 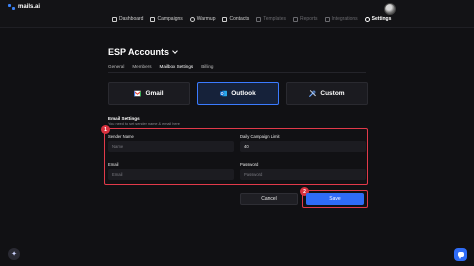 I want to click on email-field: Email, so click(x=171, y=174).